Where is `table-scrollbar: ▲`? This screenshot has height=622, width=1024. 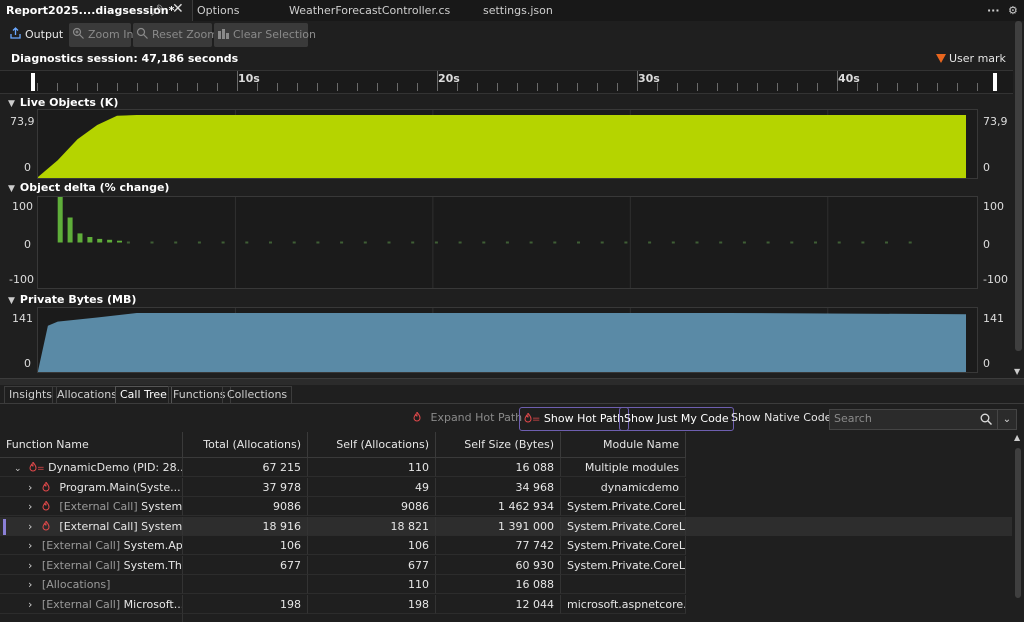 table-scrollbar: ▲ is located at coordinates (1018, 527).